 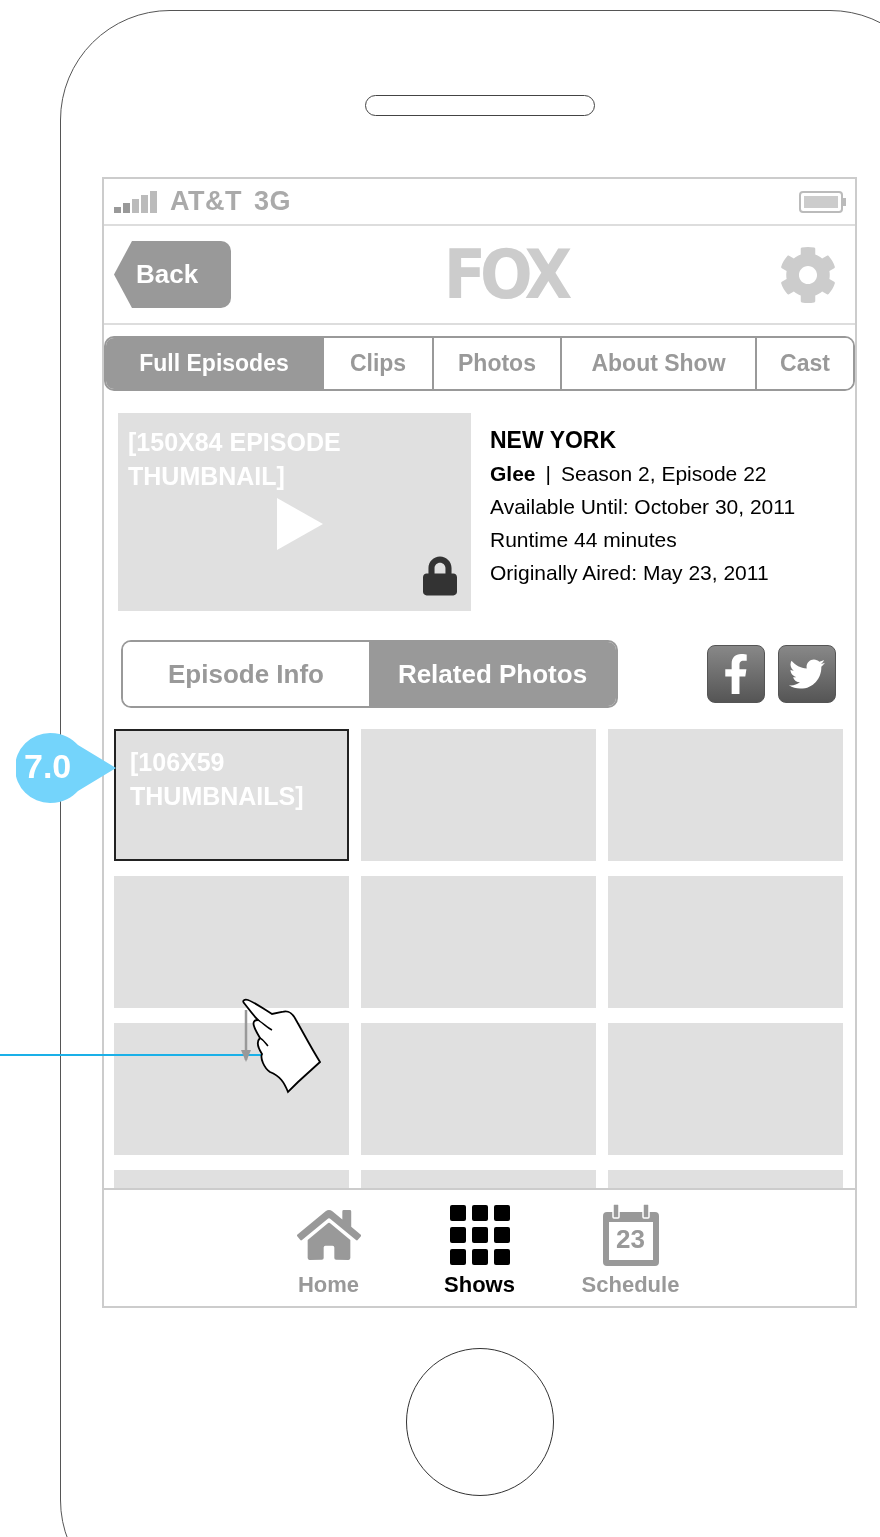 What do you see at coordinates (48, 766) in the screenshot?
I see `callout-label: 7.0` at bounding box center [48, 766].